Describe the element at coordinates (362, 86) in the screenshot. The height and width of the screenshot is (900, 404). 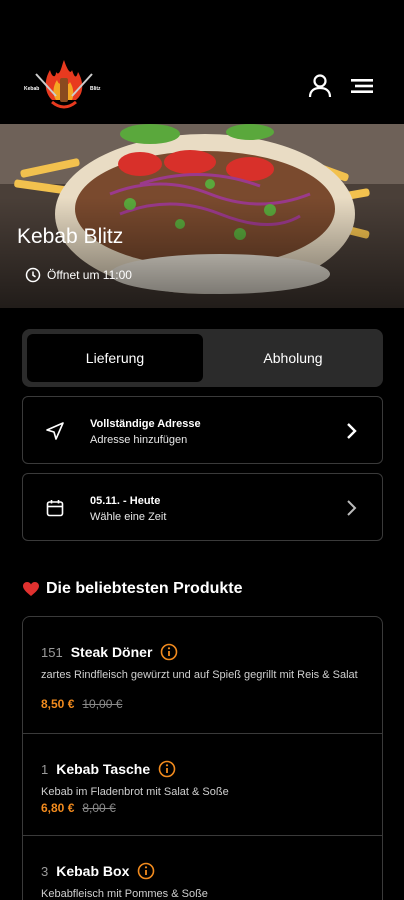
I see `menu-icon` at that location.